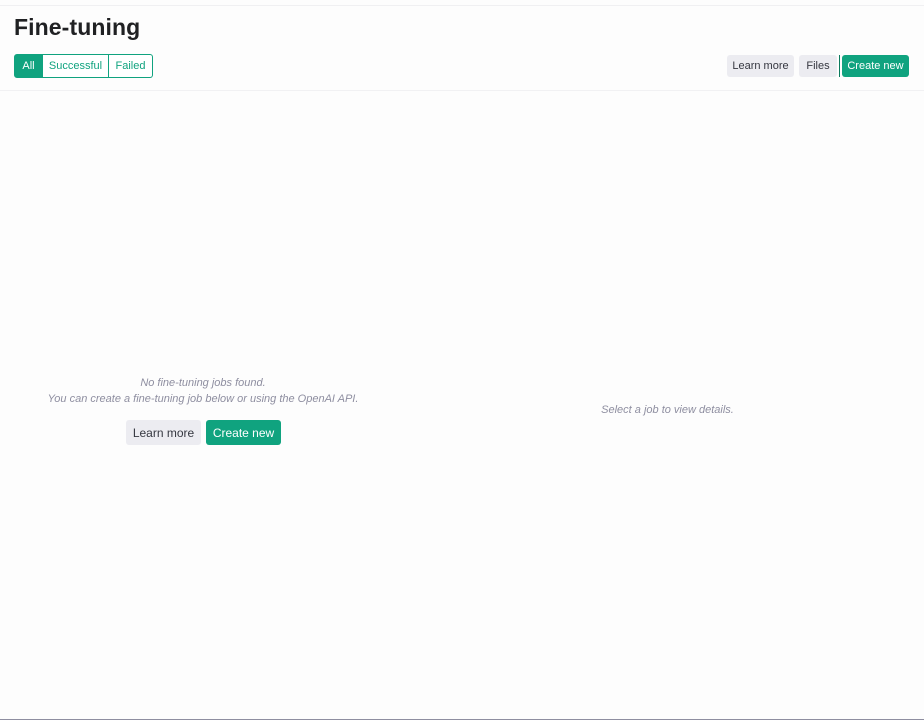 The height and width of the screenshot is (720, 924). I want to click on header-actions: Learn more Files Create new, so click(462, 66).